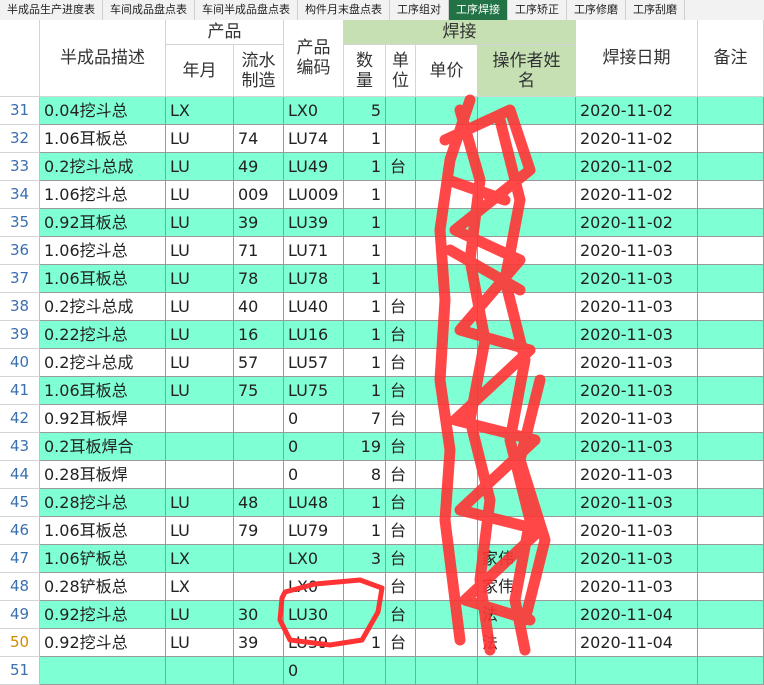 The image size is (764, 685). What do you see at coordinates (103, 559) in the screenshot?
I see `cell-desc: 1.06铲板总` at bounding box center [103, 559].